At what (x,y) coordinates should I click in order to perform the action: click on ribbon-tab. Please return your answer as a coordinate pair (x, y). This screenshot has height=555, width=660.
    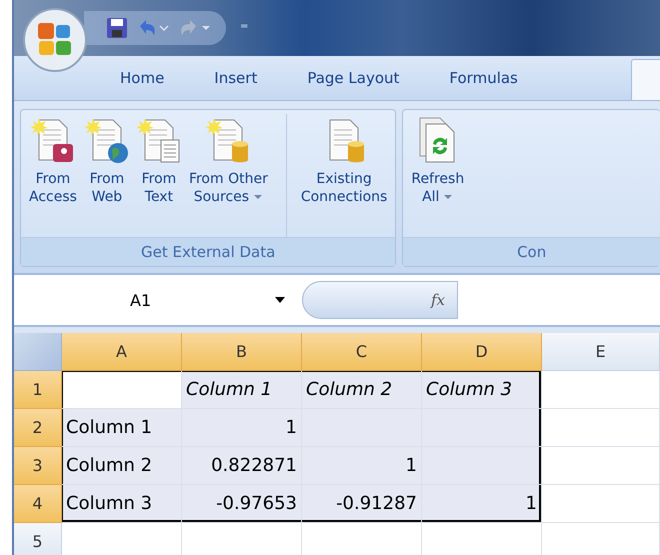
    Looking at the image, I should click on (645, 79).